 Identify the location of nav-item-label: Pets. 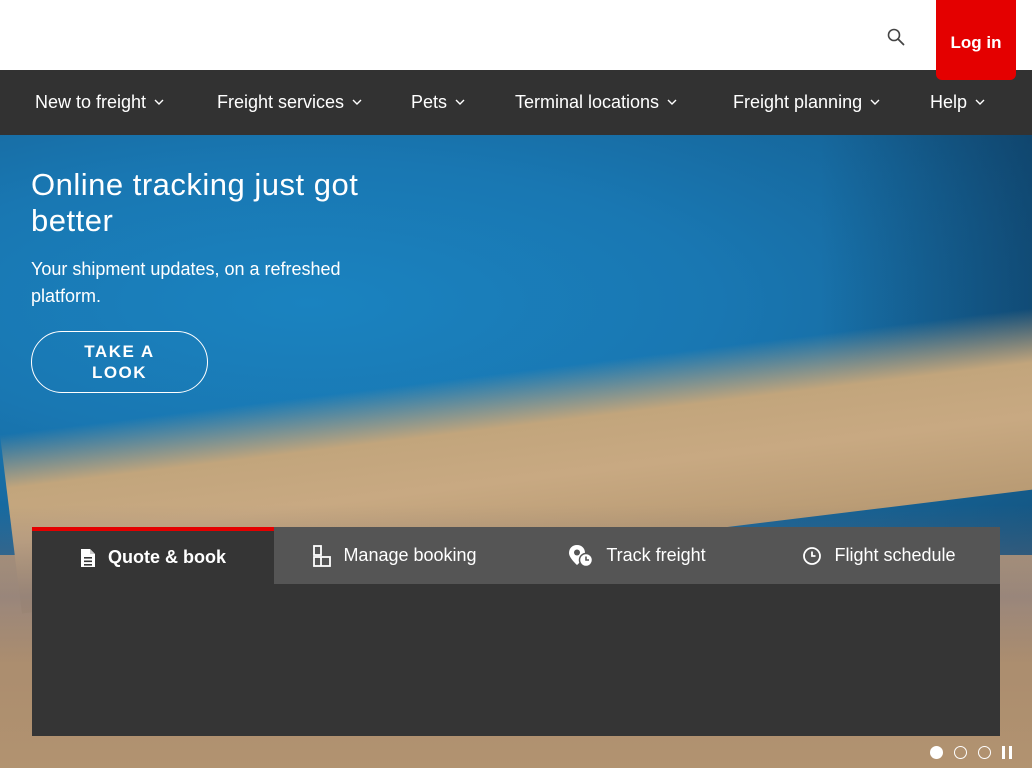
(429, 102).